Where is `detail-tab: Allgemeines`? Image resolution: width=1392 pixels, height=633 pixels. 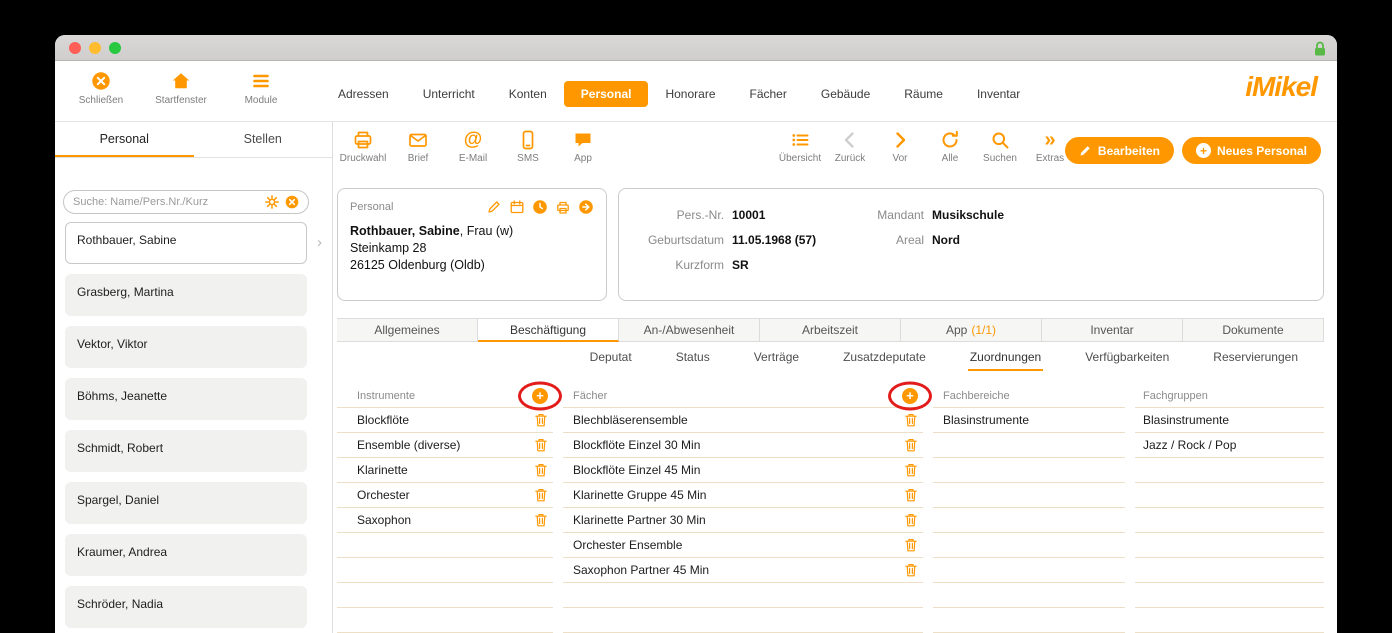
detail-tab: Allgemeines is located at coordinates (407, 330).